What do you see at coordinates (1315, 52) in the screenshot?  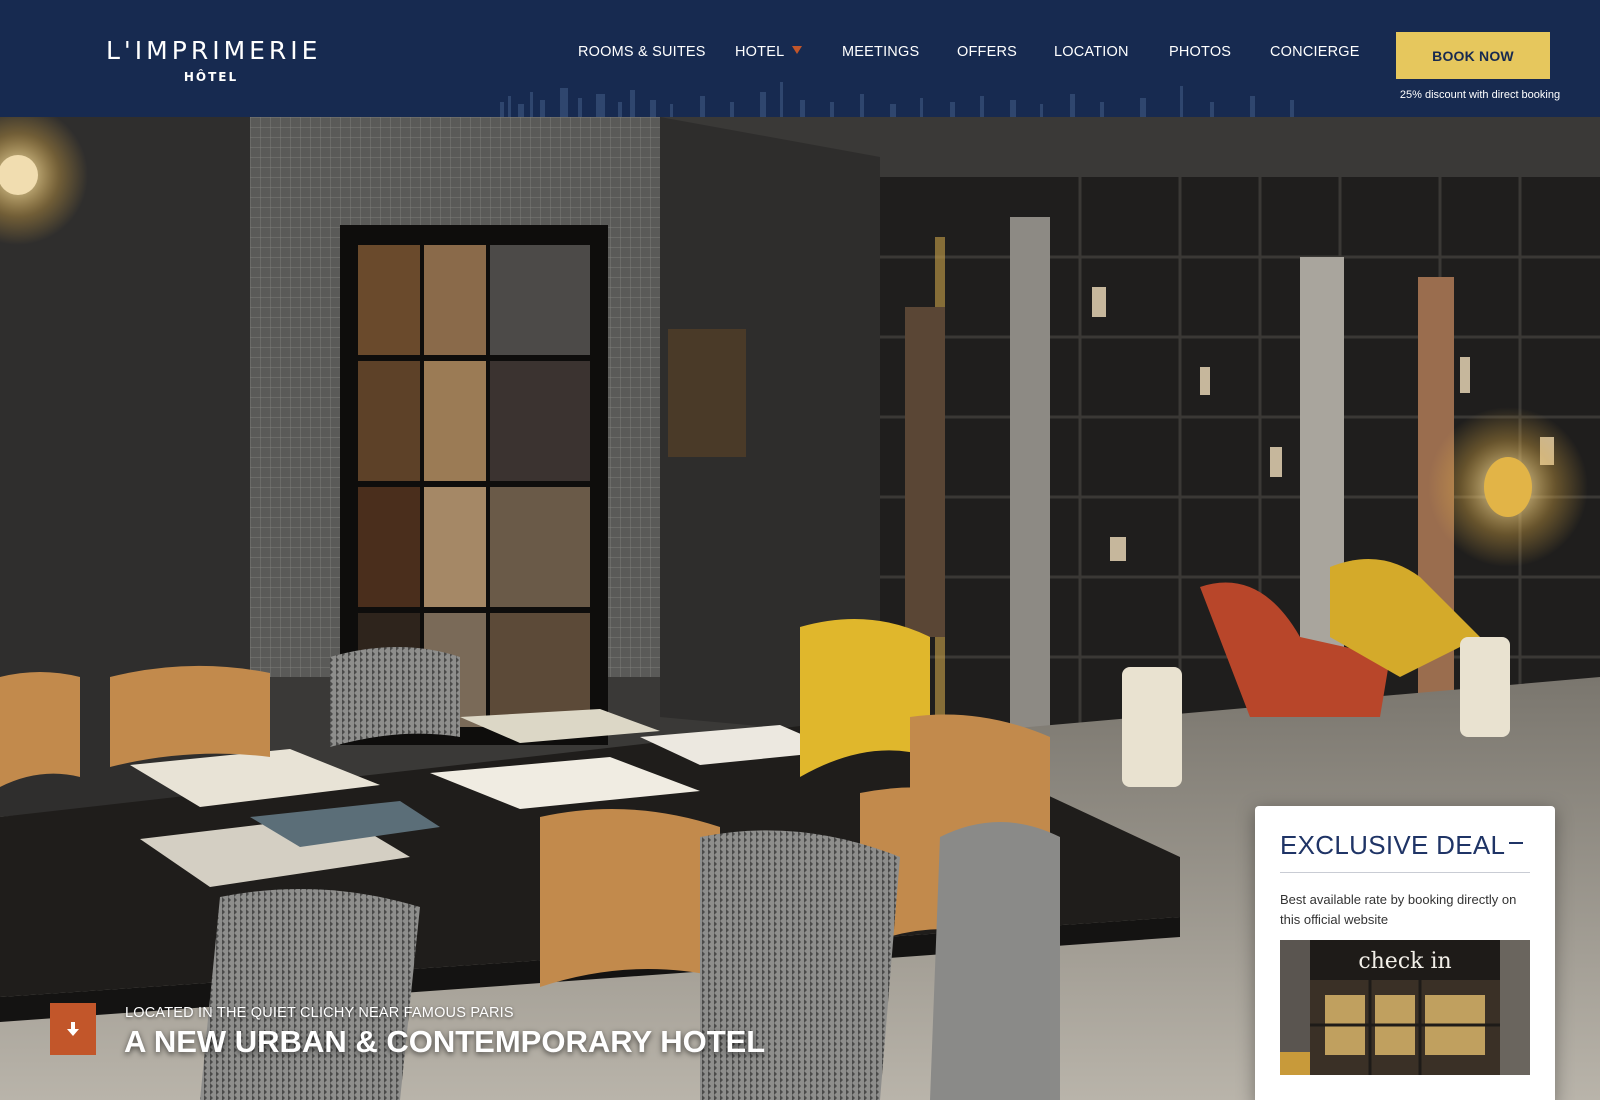 I see `nav-concierge: CONCIERGE` at bounding box center [1315, 52].